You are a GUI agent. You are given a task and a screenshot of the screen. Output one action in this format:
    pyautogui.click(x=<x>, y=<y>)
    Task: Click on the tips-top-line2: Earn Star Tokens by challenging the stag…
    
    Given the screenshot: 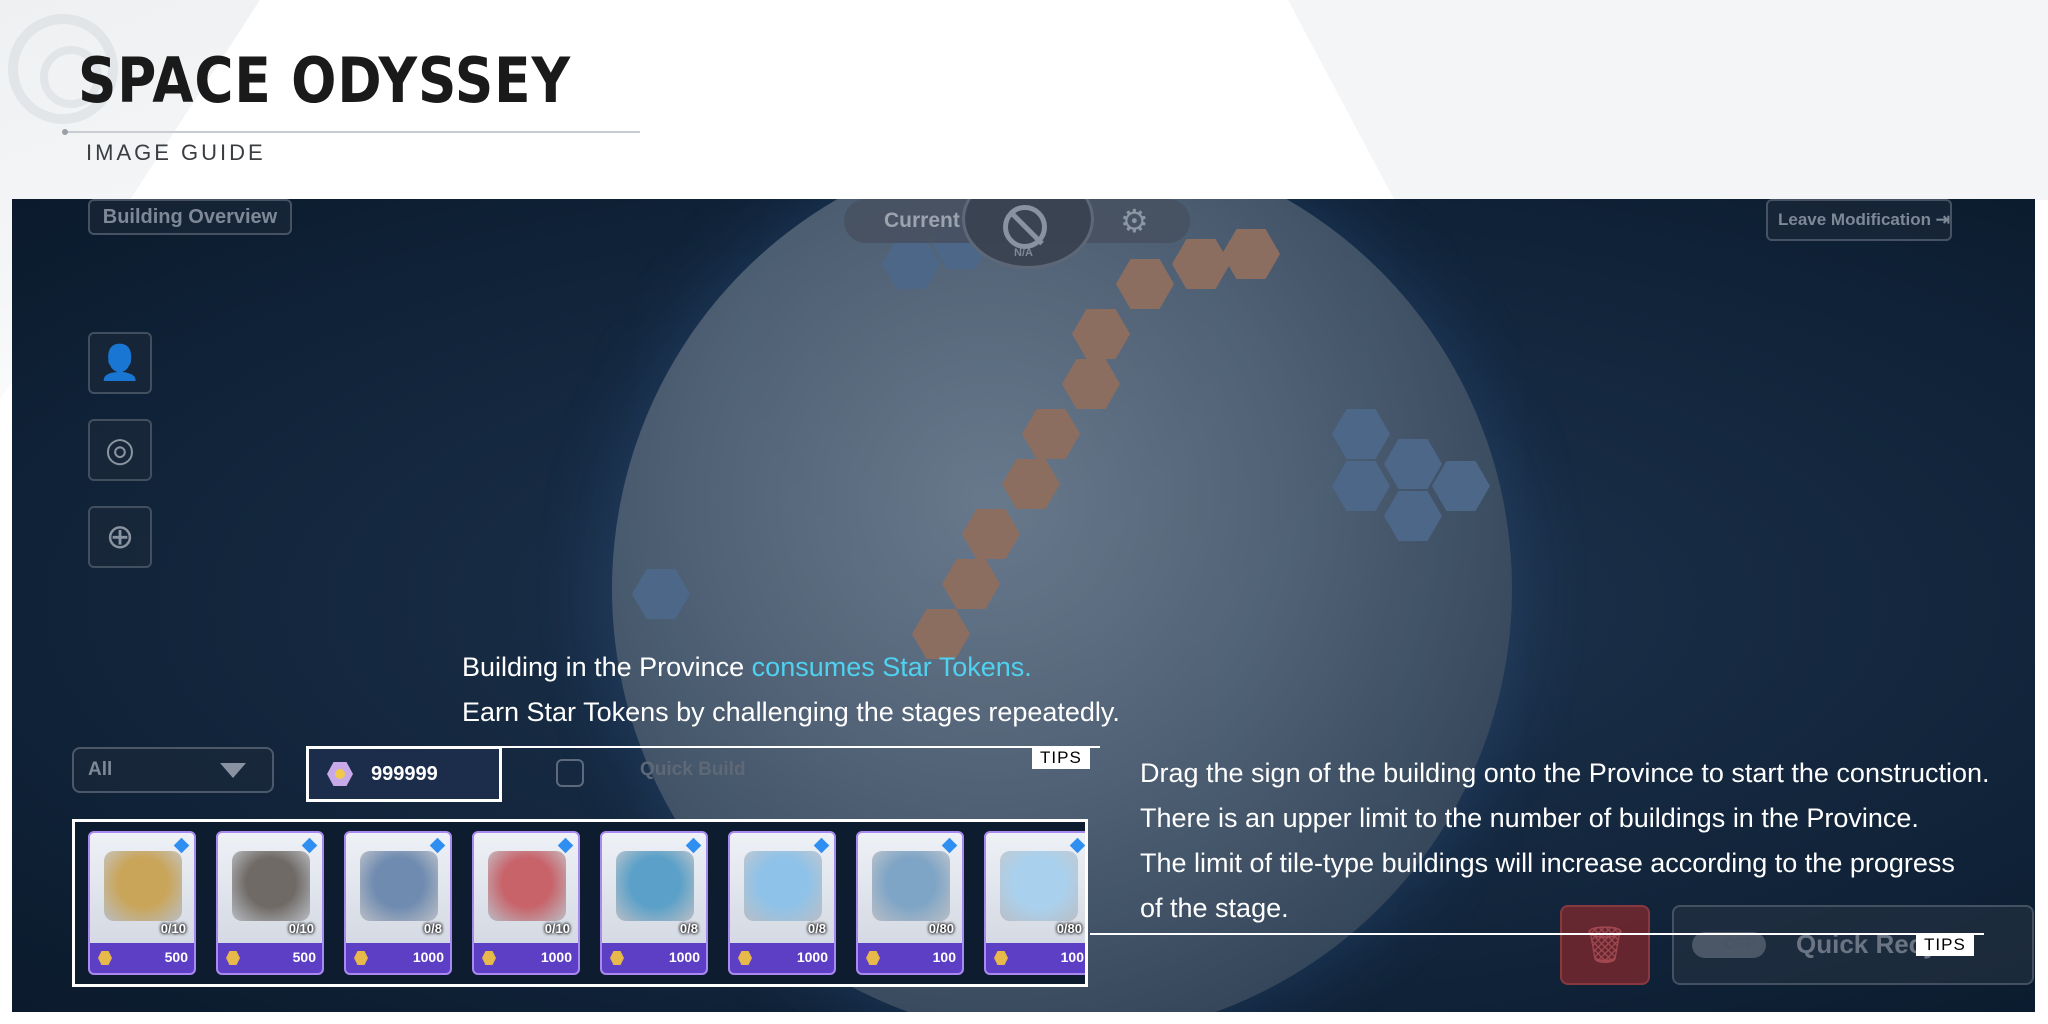 What is the action you would take?
    pyautogui.click(x=791, y=712)
    